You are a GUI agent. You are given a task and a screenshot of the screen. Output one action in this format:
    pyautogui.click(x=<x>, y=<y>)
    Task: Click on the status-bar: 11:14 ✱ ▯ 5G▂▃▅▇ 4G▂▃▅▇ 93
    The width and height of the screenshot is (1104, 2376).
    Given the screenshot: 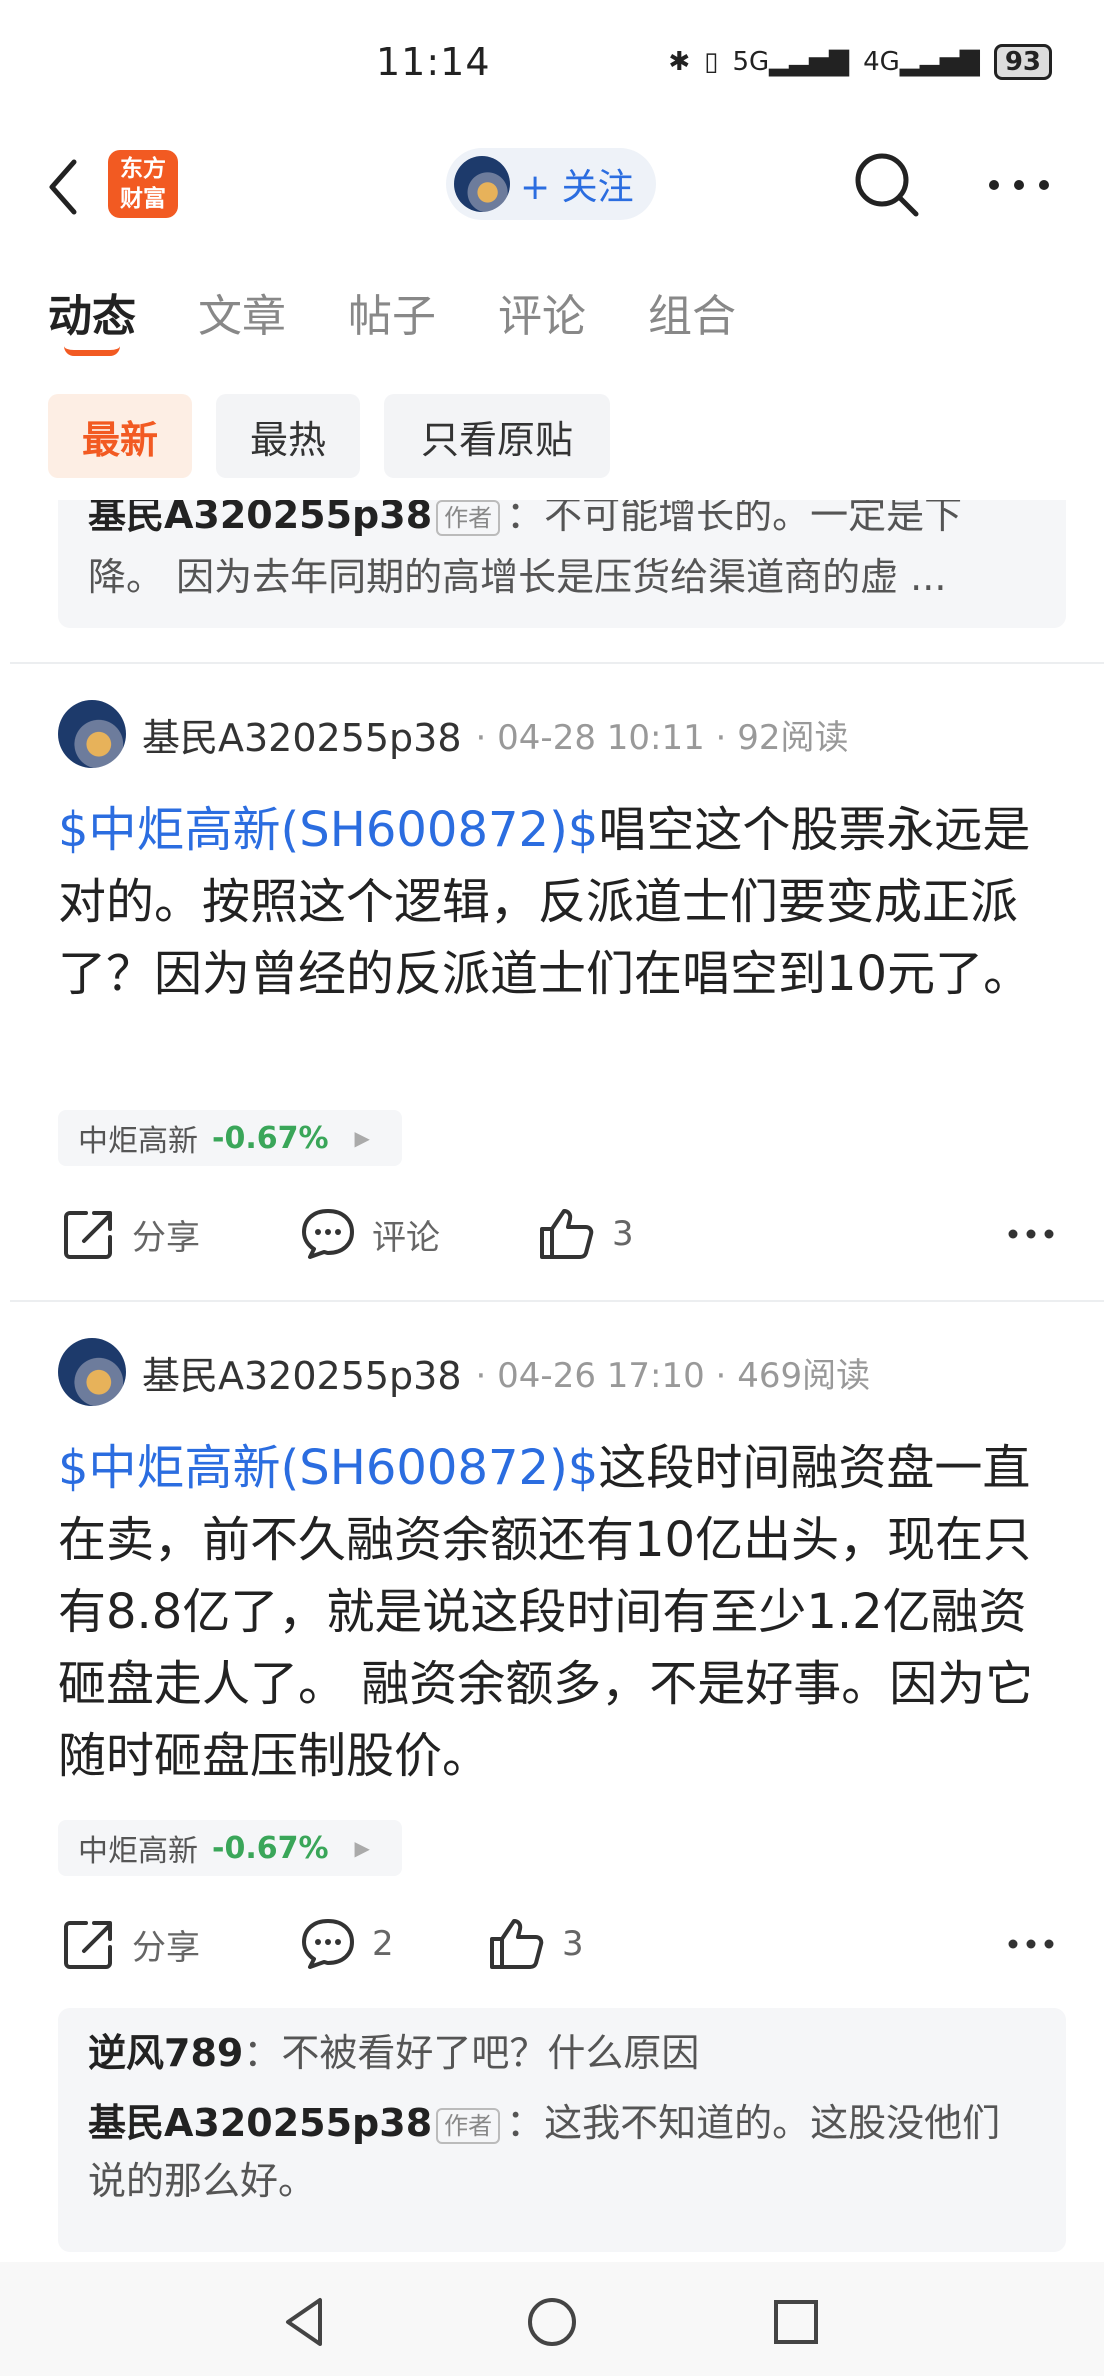 What is the action you would take?
    pyautogui.click(x=552, y=65)
    